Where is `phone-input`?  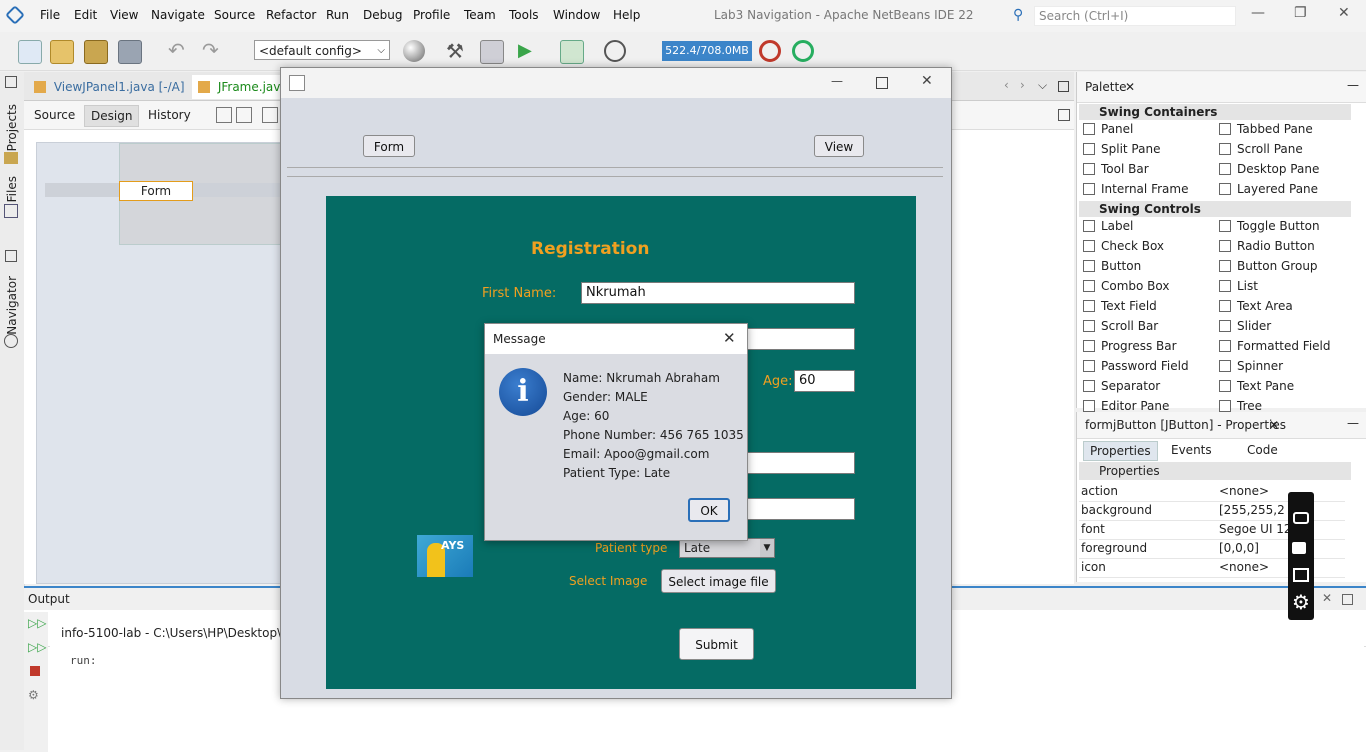 phone-input is located at coordinates (800, 463).